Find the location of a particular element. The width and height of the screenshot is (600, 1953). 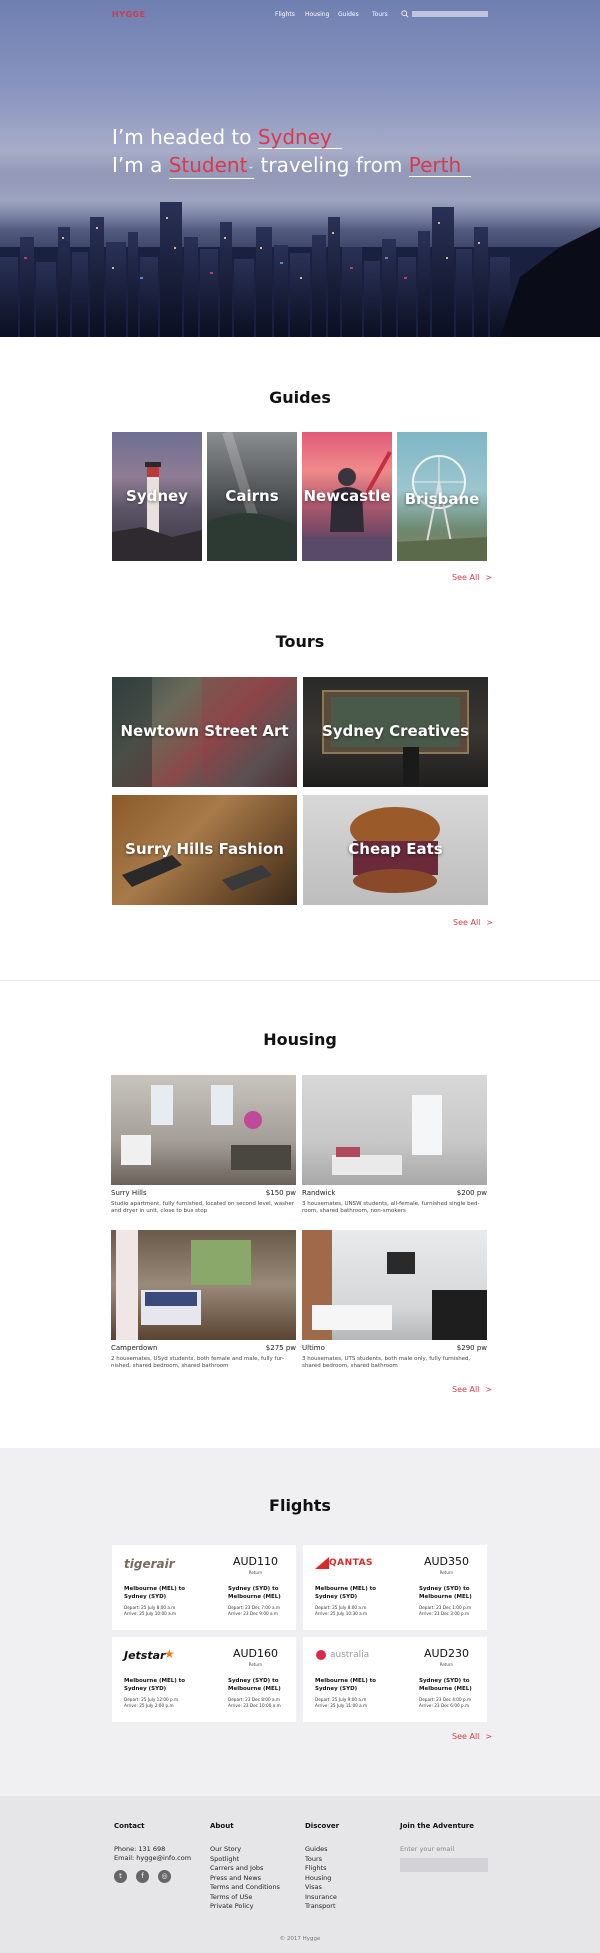

search-icon is located at coordinates (405, 14).